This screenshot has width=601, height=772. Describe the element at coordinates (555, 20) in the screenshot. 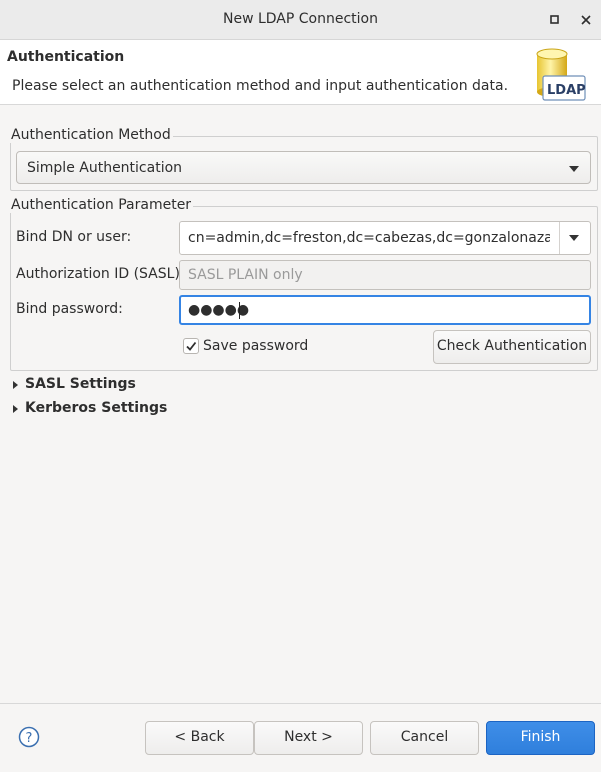

I see `maximize-icon` at that location.